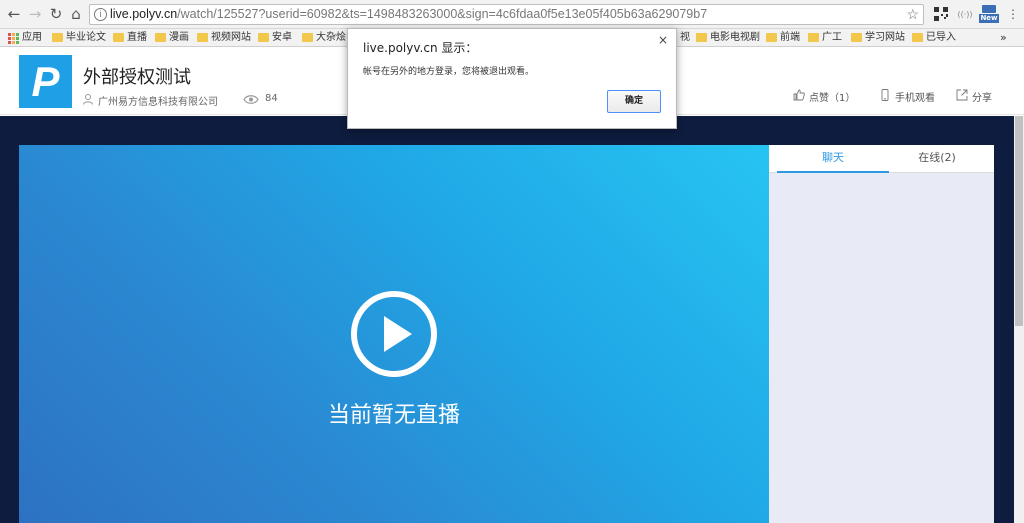  I want to click on no-live-status: 当前暂无直播, so click(393, 415).